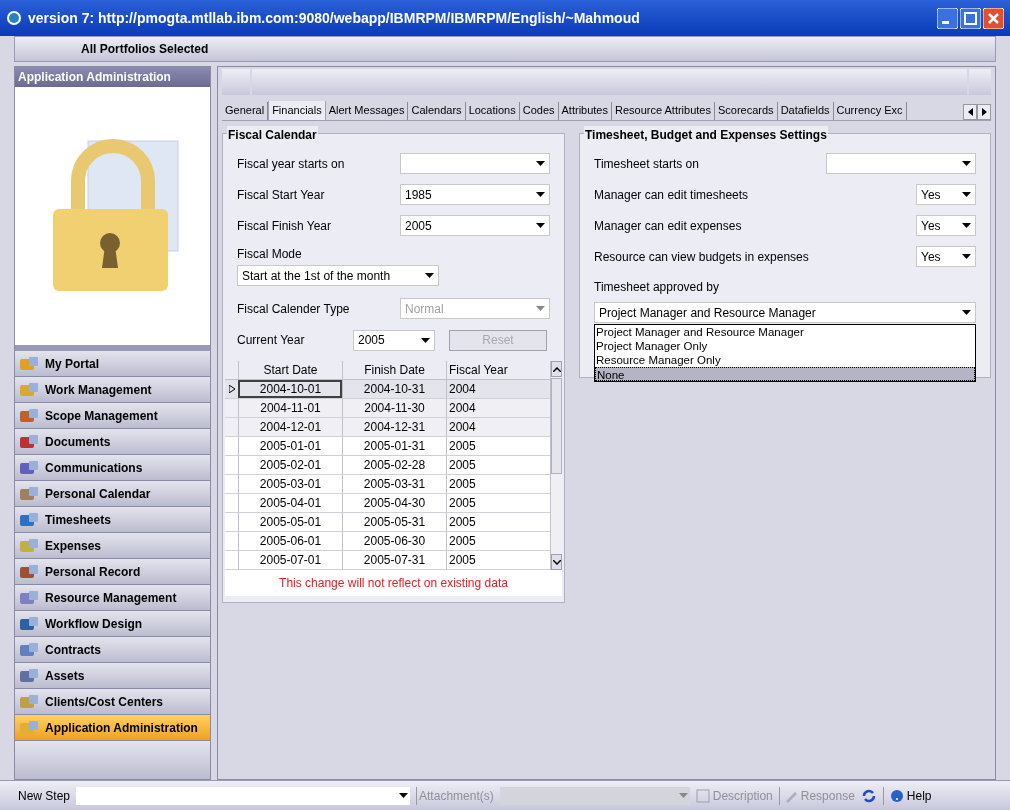 Image resolution: width=1010 pixels, height=810 pixels. I want to click on sidebar-item: Assets, so click(112, 676).